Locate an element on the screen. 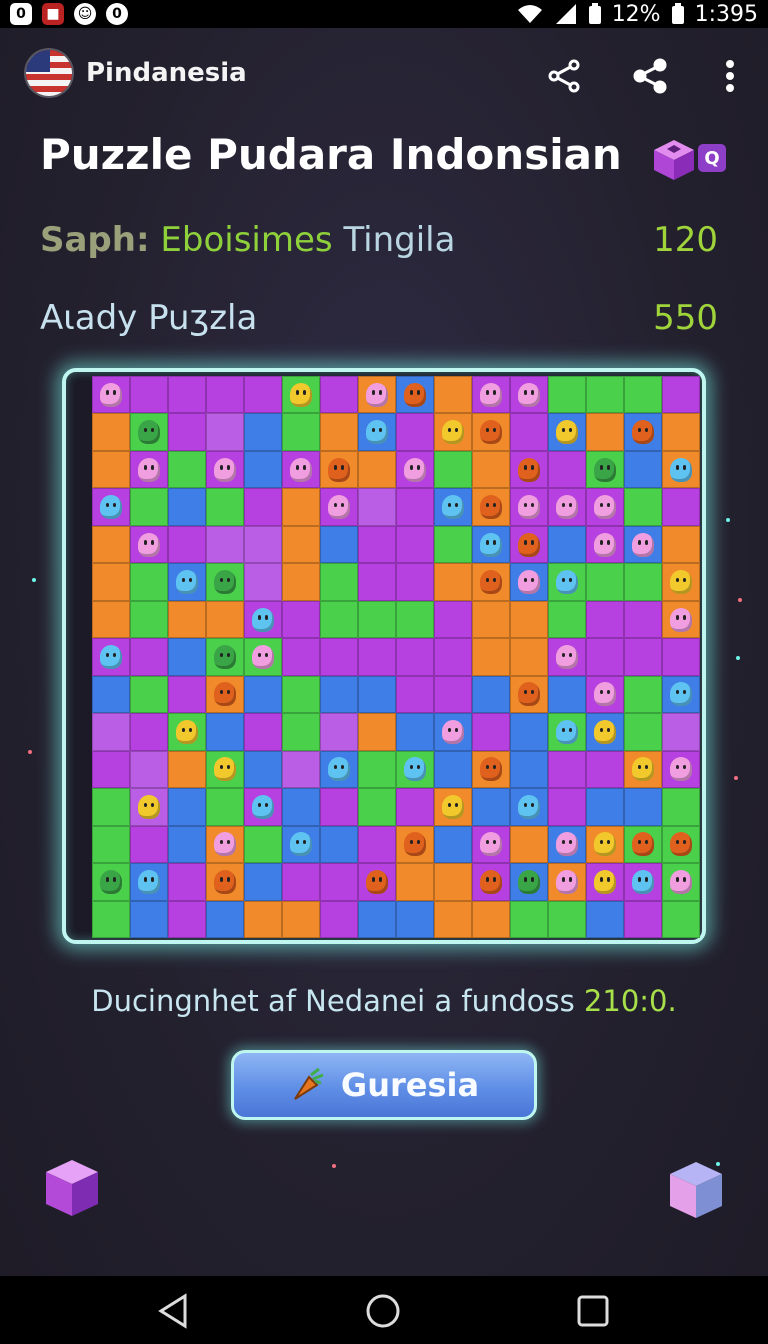  title-badge: Q is located at coordinates (712, 158).